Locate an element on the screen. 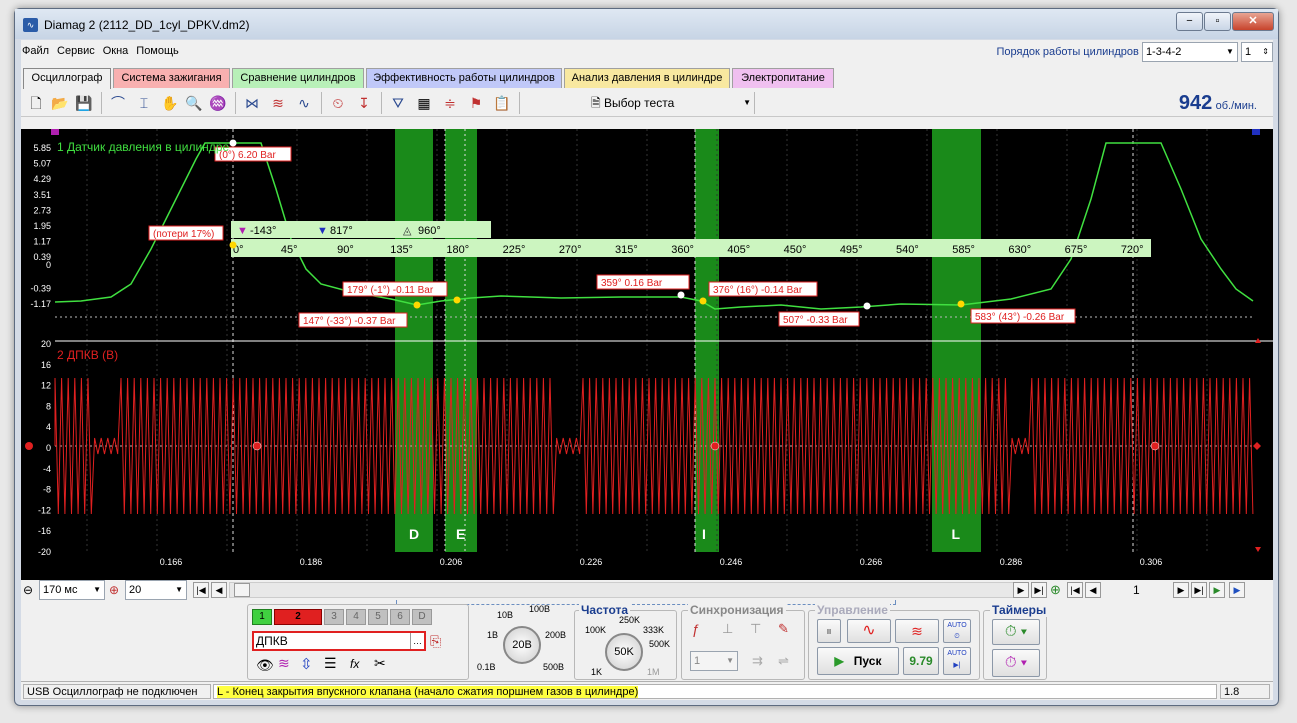 The image size is (1297, 723). new-file-icon: 🗋 is located at coordinates (36, 103).